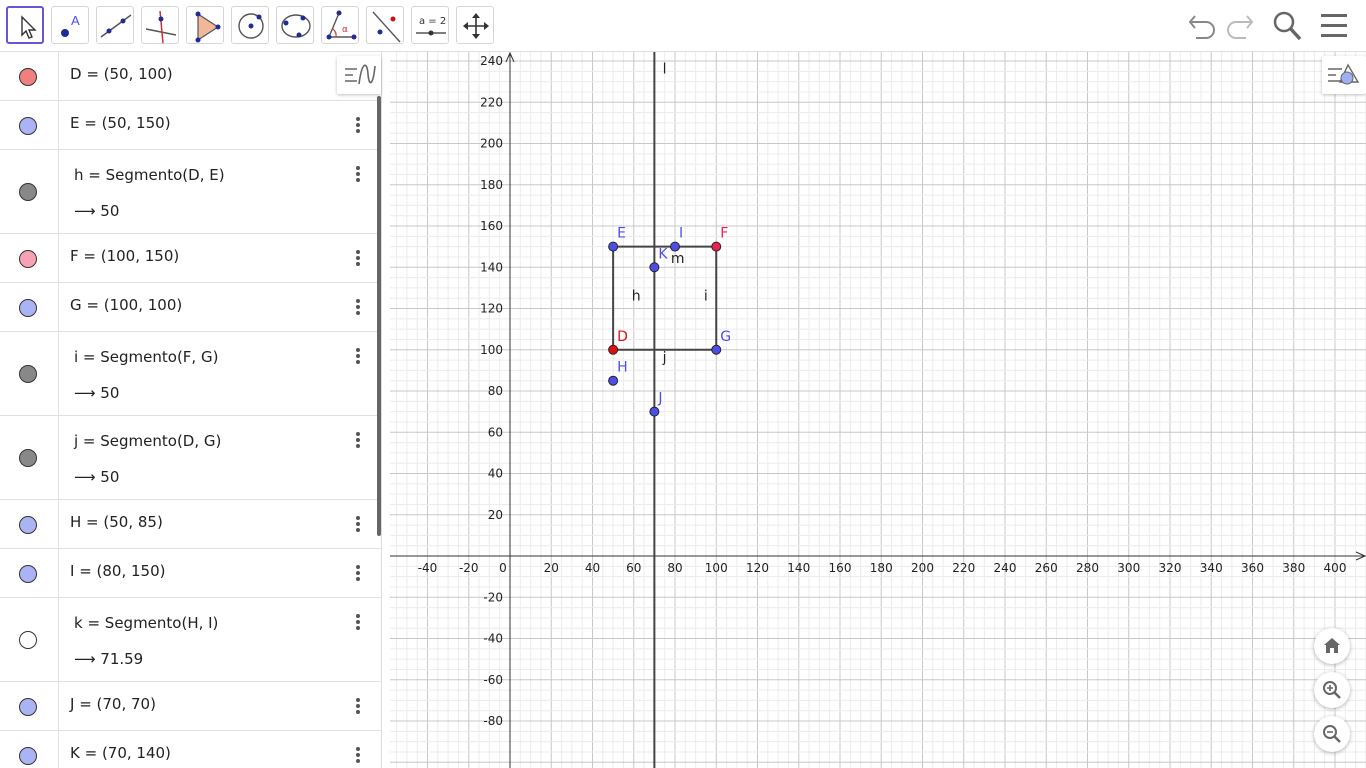  What do you see at coordinates (1252, 568) in the screenshot?
I see `x-tick-label: 360` at bounding box center [1252, 568].